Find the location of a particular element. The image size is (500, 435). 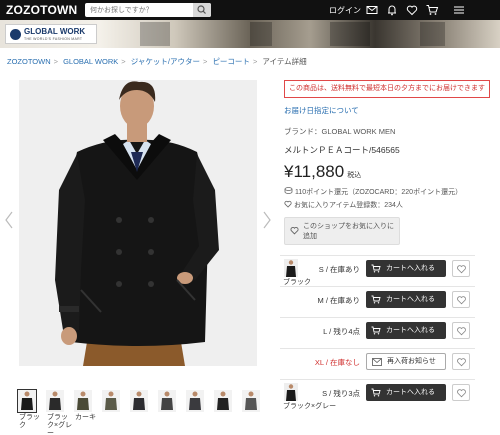

prev-image-arrow-icon is located at coordinates (9, 220).